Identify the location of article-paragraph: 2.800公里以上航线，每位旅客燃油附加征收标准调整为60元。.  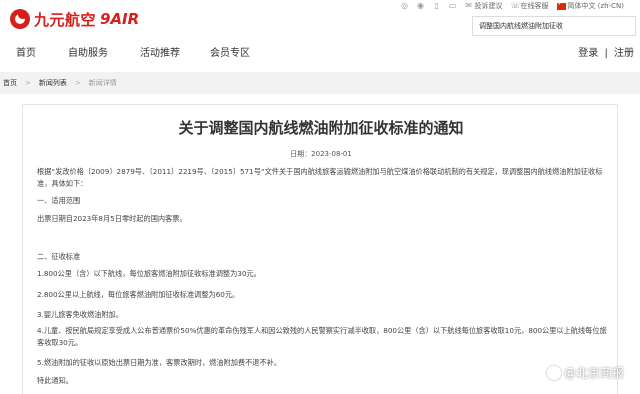
(138, 294).